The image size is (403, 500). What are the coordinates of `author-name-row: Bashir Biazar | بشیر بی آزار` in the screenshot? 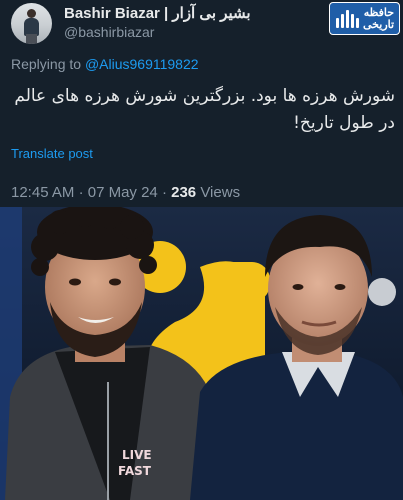 It's located at (157, 13).